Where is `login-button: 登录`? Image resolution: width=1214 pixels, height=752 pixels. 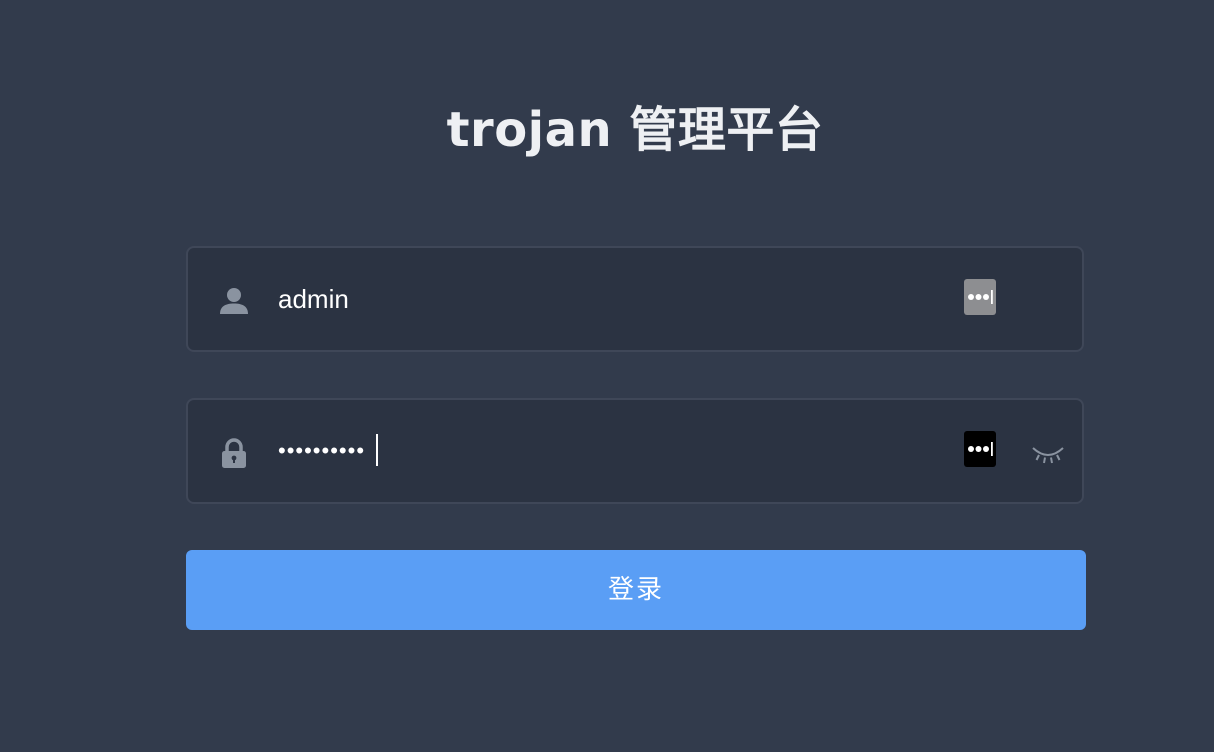 login-button: 登录 is located at coordinates (636, 590).